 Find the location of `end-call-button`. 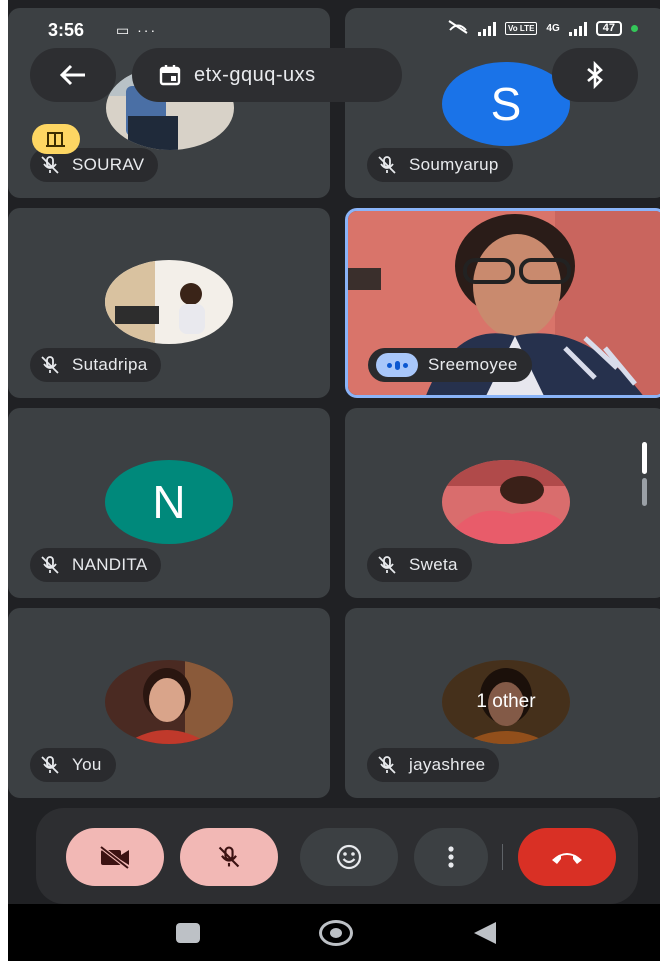

end-call-button is located at coordinates (567, 857).